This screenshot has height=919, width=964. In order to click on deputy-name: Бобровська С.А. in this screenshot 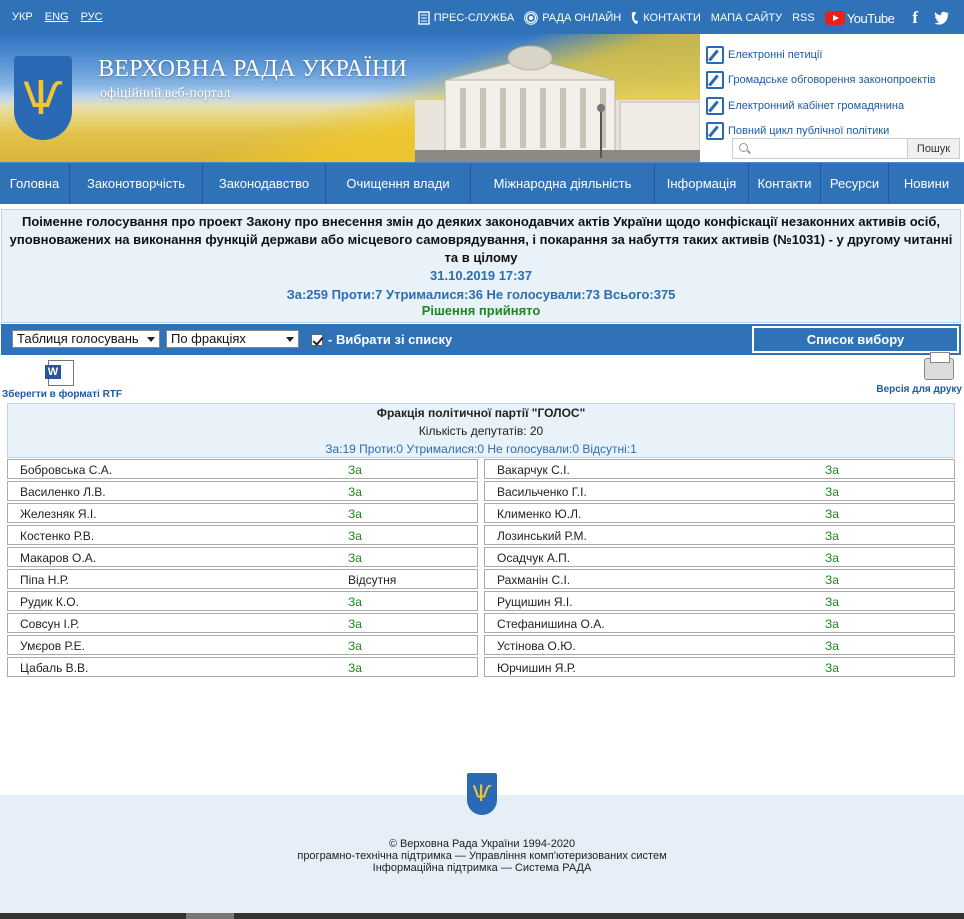, I will do `click(66, 470)`.